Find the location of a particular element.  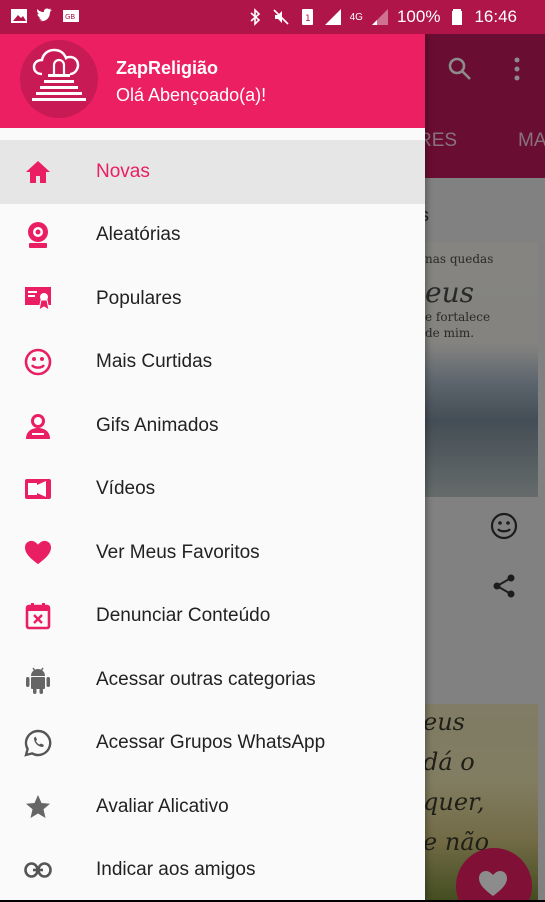

menu-item-mais-curtidas: Mais Curtidas is located at coordinates (212, 363).